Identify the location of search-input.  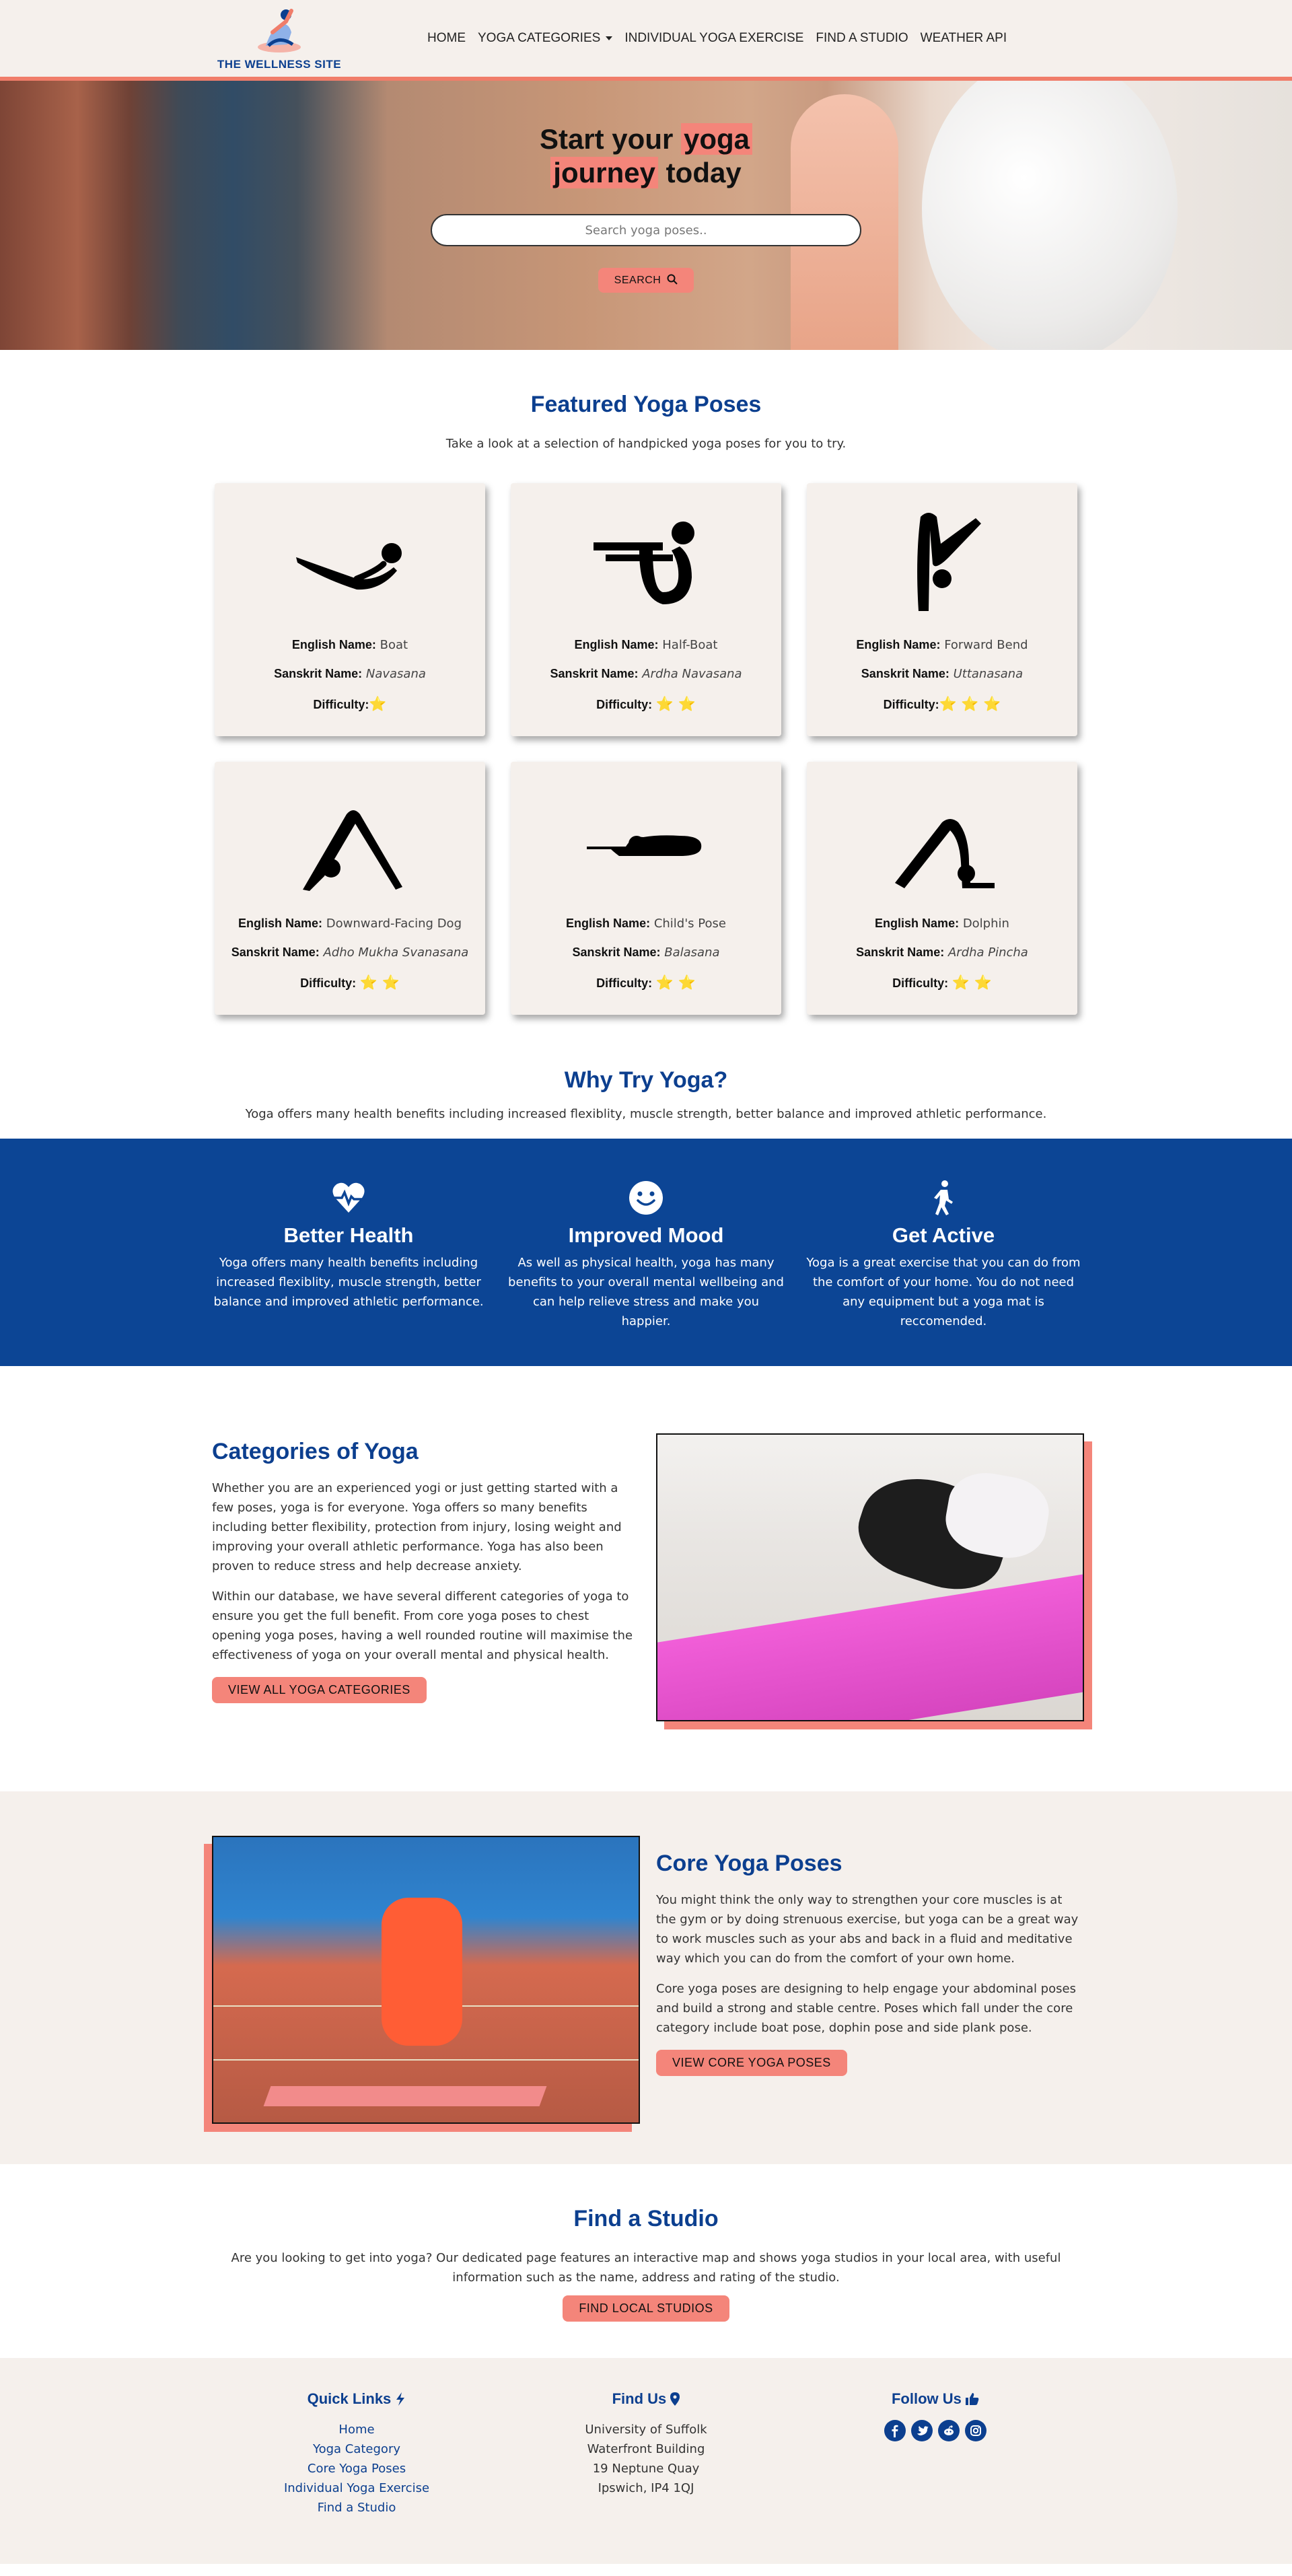
(646, 230).